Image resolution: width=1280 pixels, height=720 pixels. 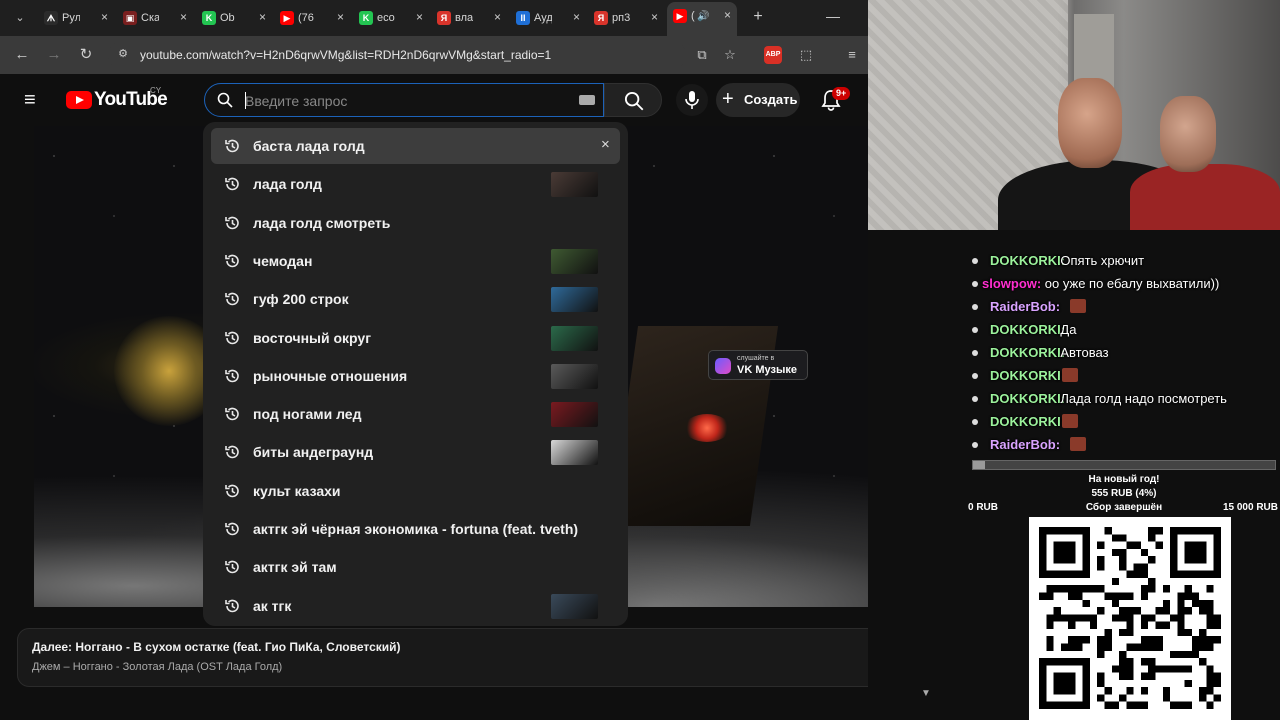 What do you see at coordinates (86, 55) in the screenshot?
I see `reload-button: ↻` at bounding box center [86, 55].